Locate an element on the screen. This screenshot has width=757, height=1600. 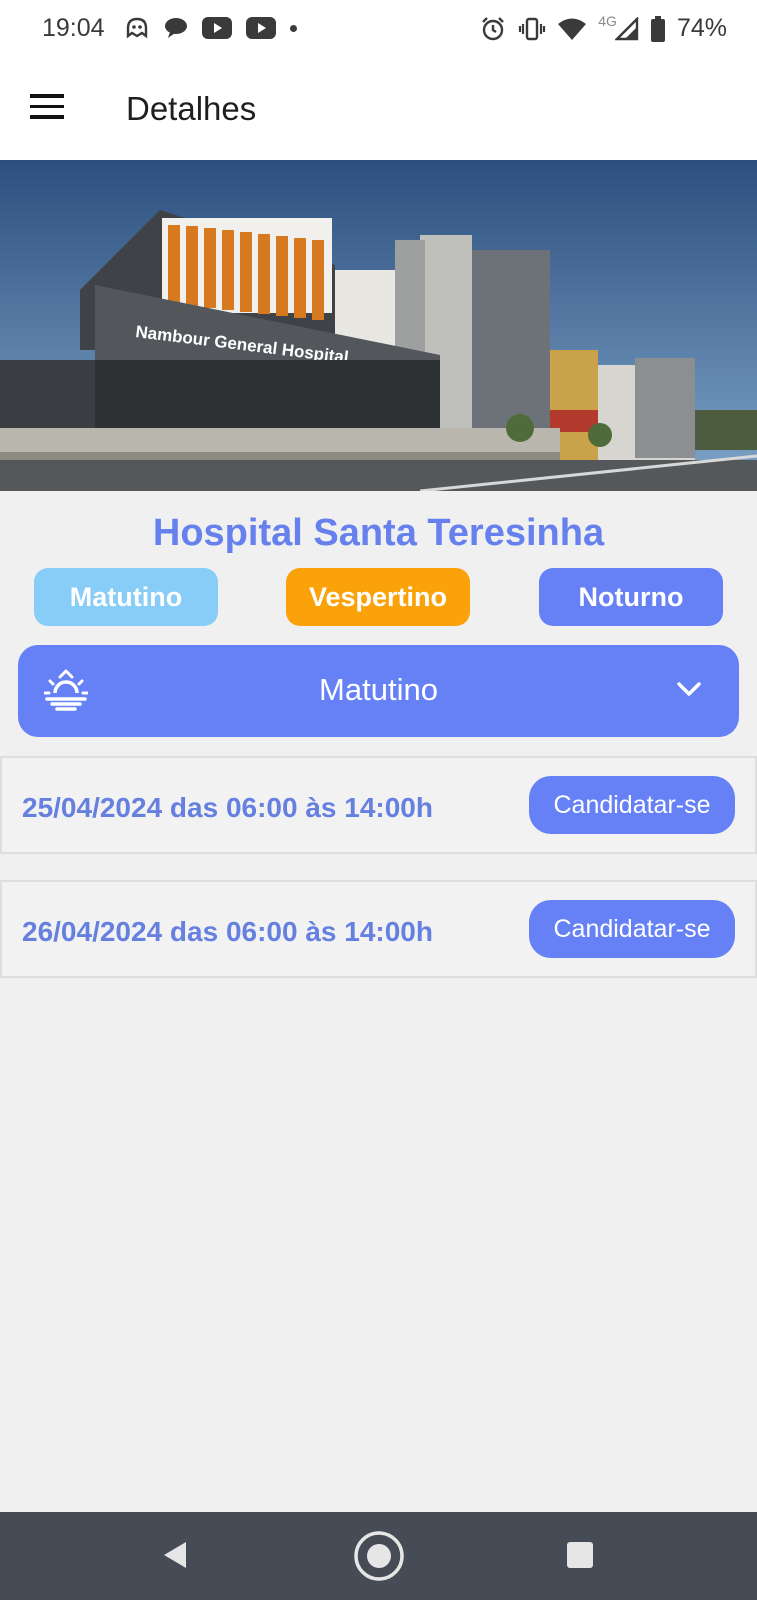
home-icon is located at coordinates (379, 1556).